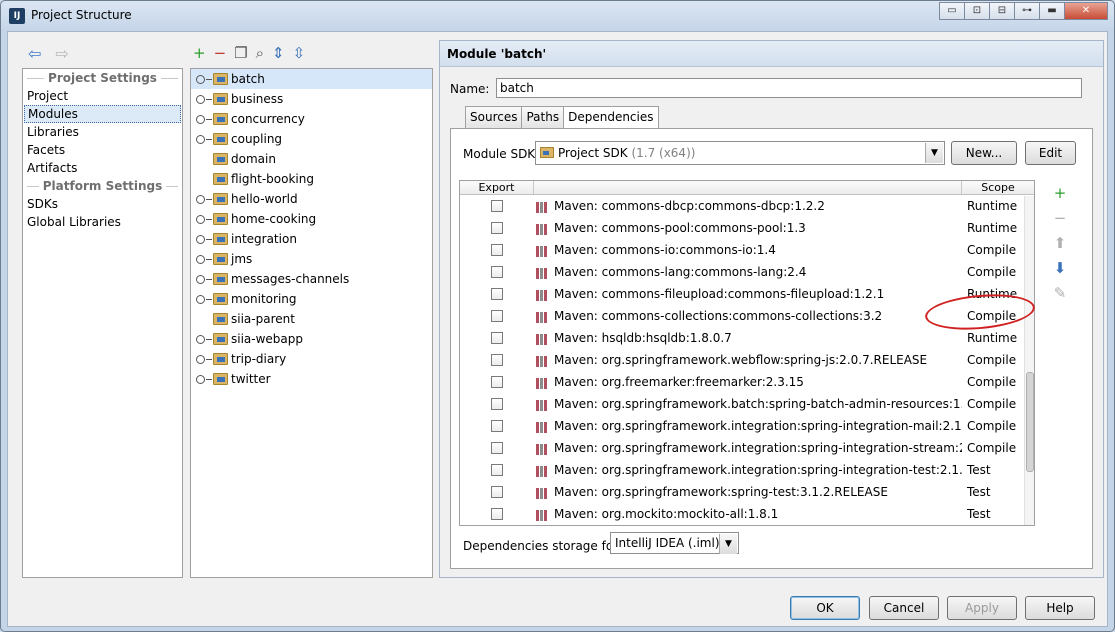  I want to click on remove-dependency-icon: −, so click(1060, 218).